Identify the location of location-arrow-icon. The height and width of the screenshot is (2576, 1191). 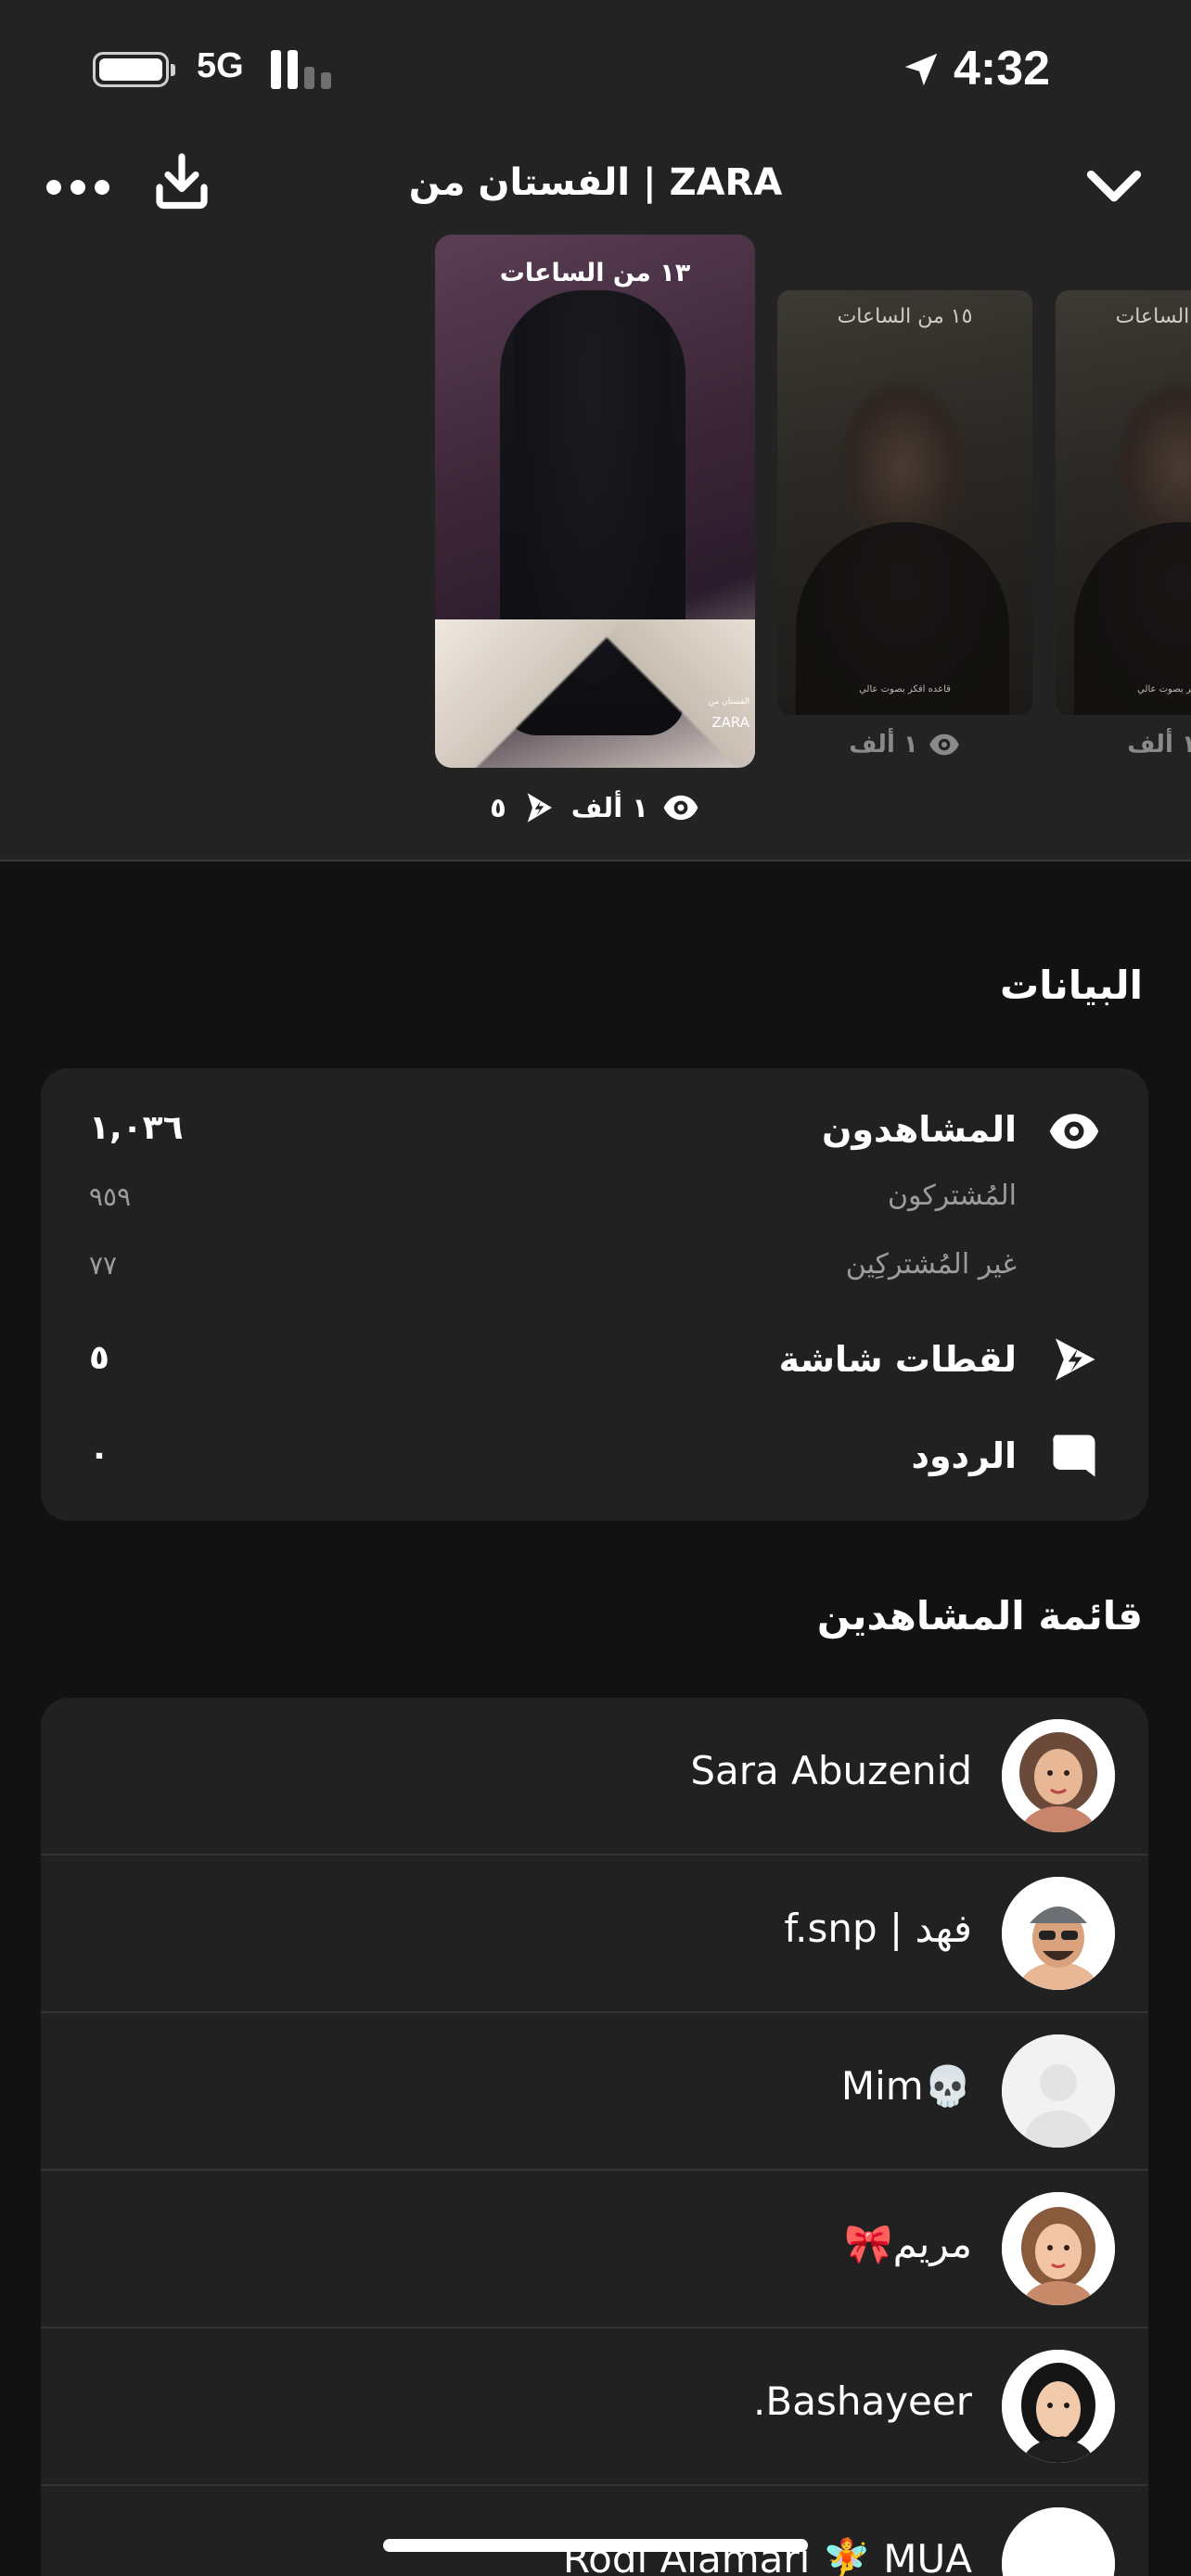
(921, 69).